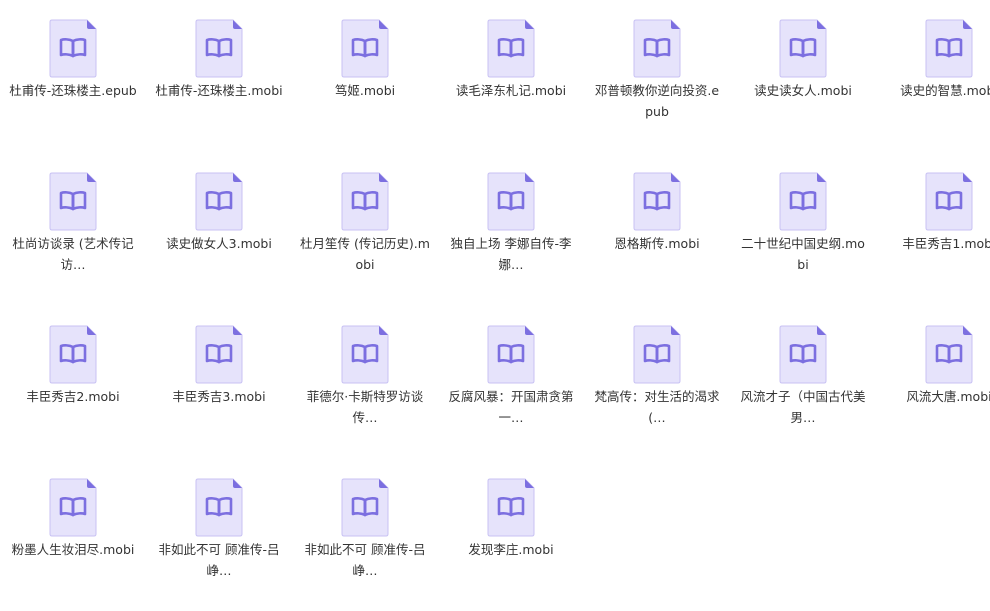 The width and height of the screenshot is (990, 611). I want to click on file-item: 丰臣秀吉3.mobi, so click(219, 381).